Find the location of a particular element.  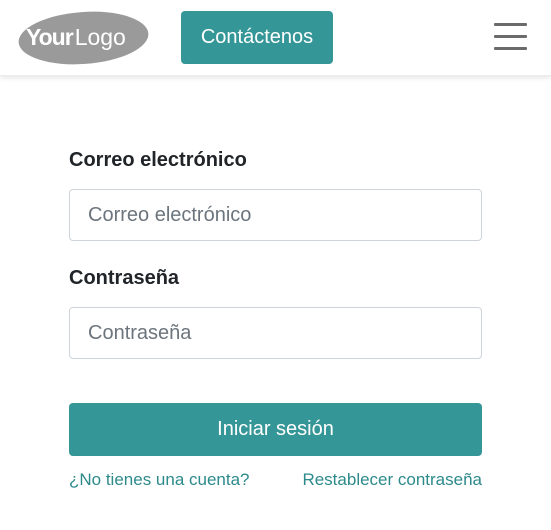

logo-text-light: Logo is located at coordinates (100, 37).